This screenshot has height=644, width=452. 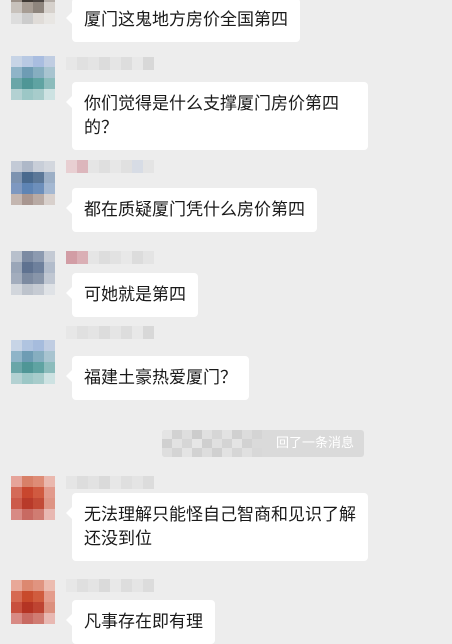 What do you see at coordinates (263, 443) in the screenshot?
I see `system-notice: 回了一条消息` at bounding box center [263, 443].